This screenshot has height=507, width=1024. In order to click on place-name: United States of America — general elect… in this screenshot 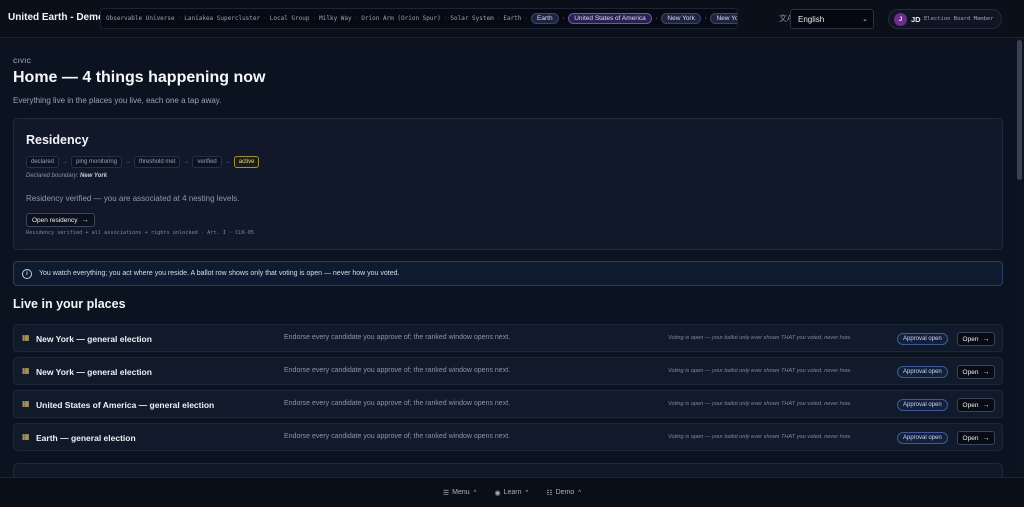, I will do `click(125, 405)`.